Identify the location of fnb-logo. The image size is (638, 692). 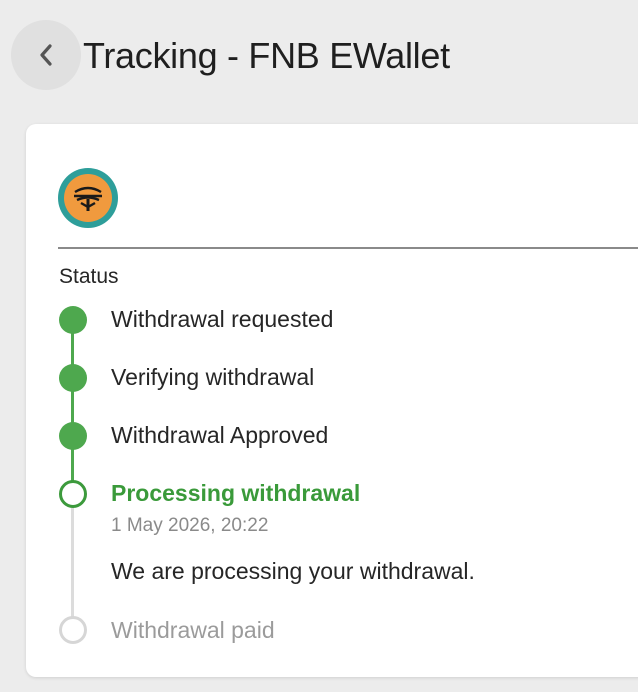
(88, 198).